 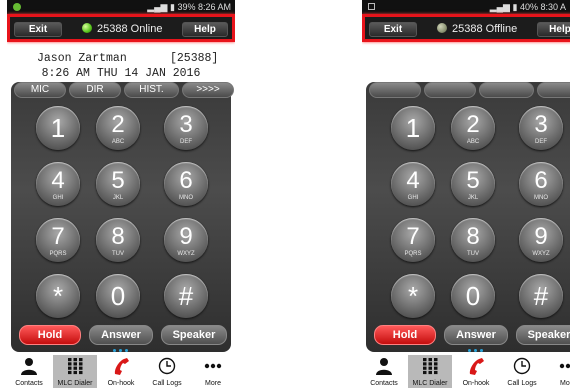 What do you see at coordinates (442, 28) in the screenshot?
I see `offline-indicator-icon` at bounding box center [442, 28].